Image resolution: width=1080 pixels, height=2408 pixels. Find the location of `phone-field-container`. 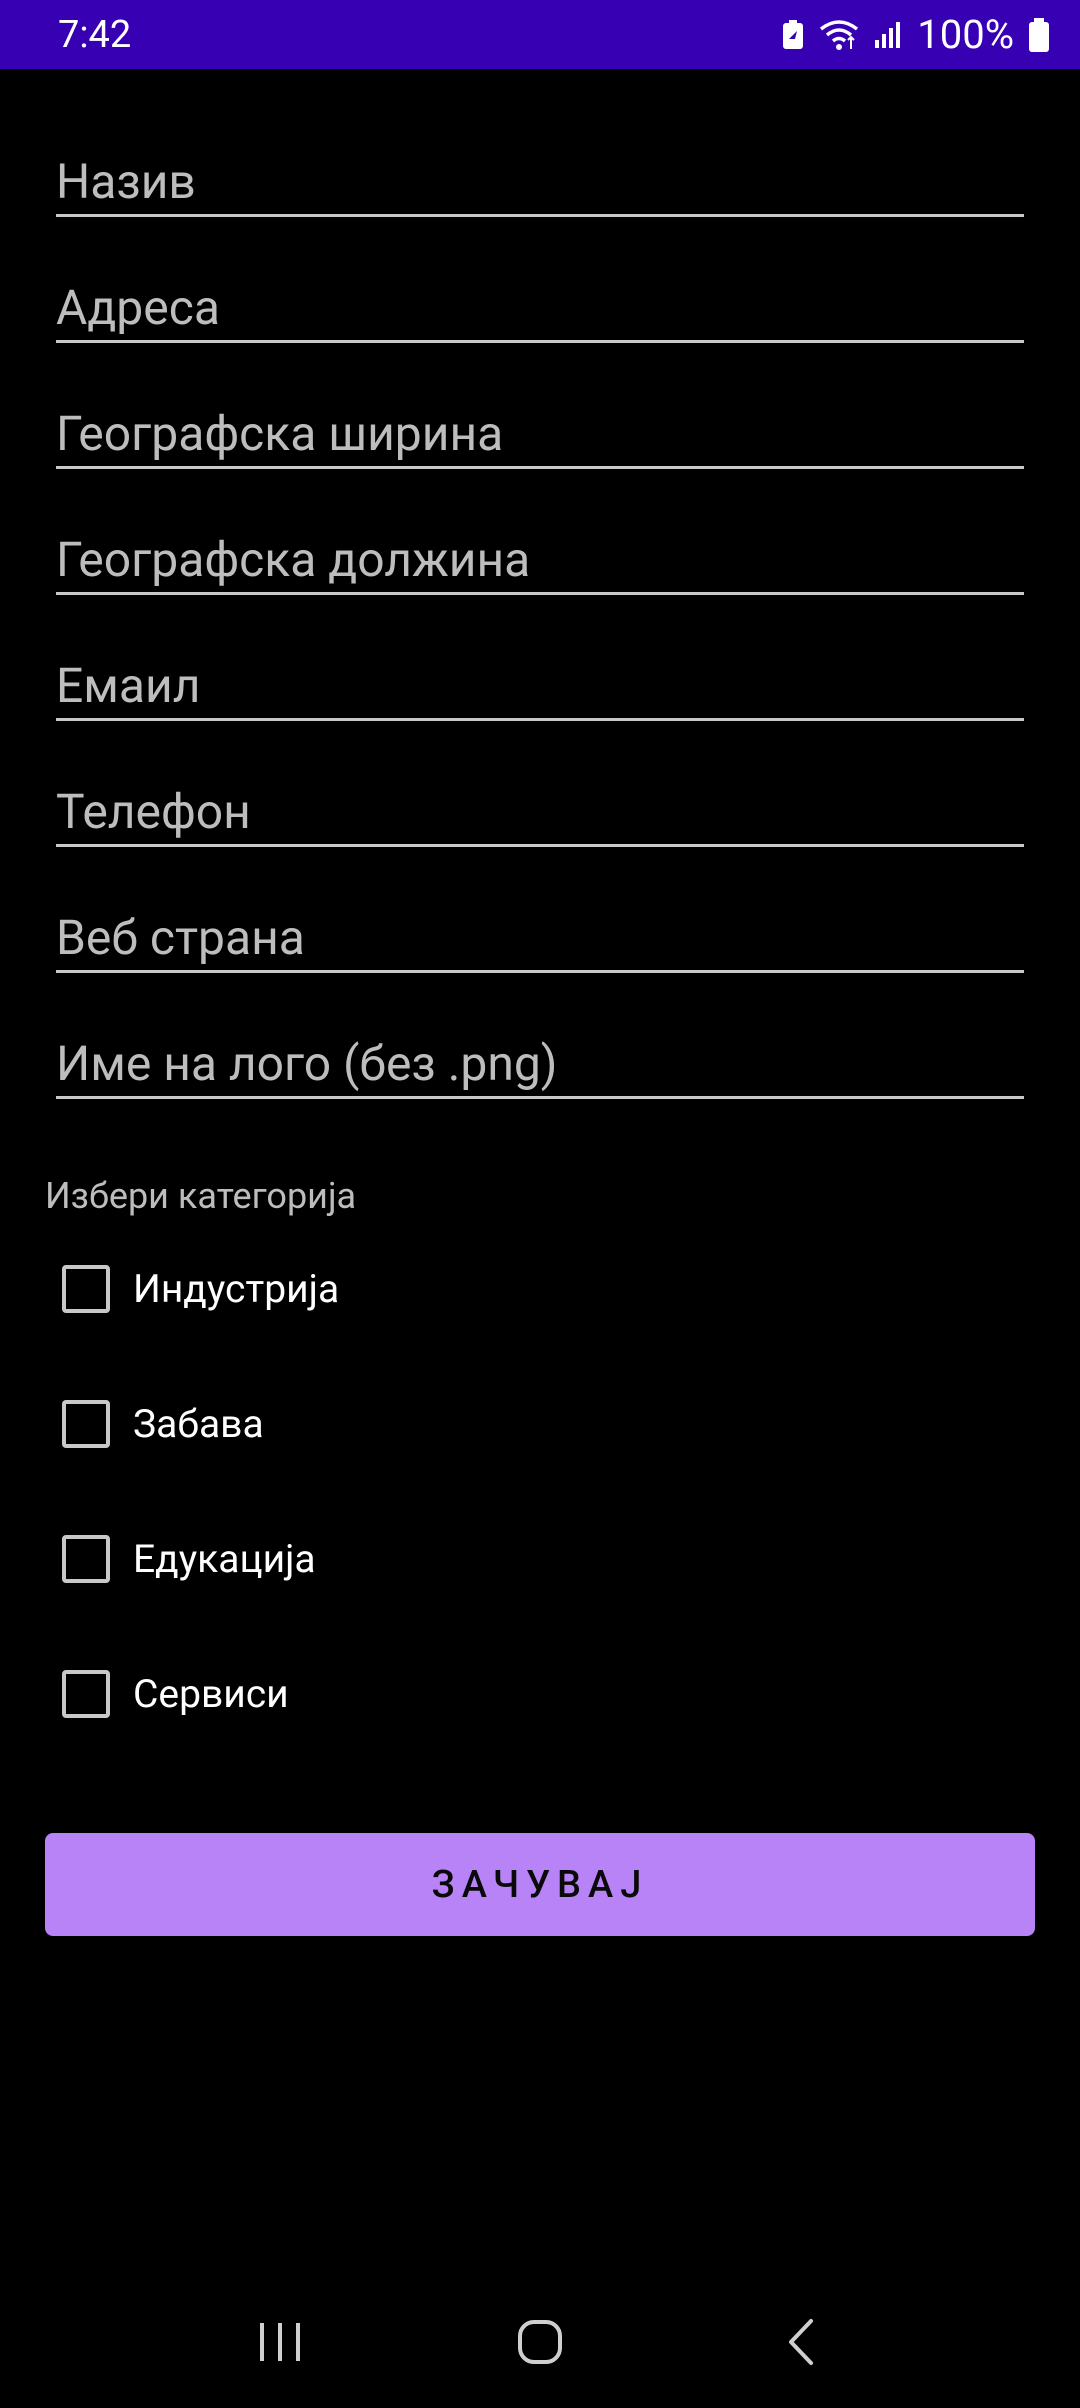

phone-field-container is located at coordinates (540, 813).